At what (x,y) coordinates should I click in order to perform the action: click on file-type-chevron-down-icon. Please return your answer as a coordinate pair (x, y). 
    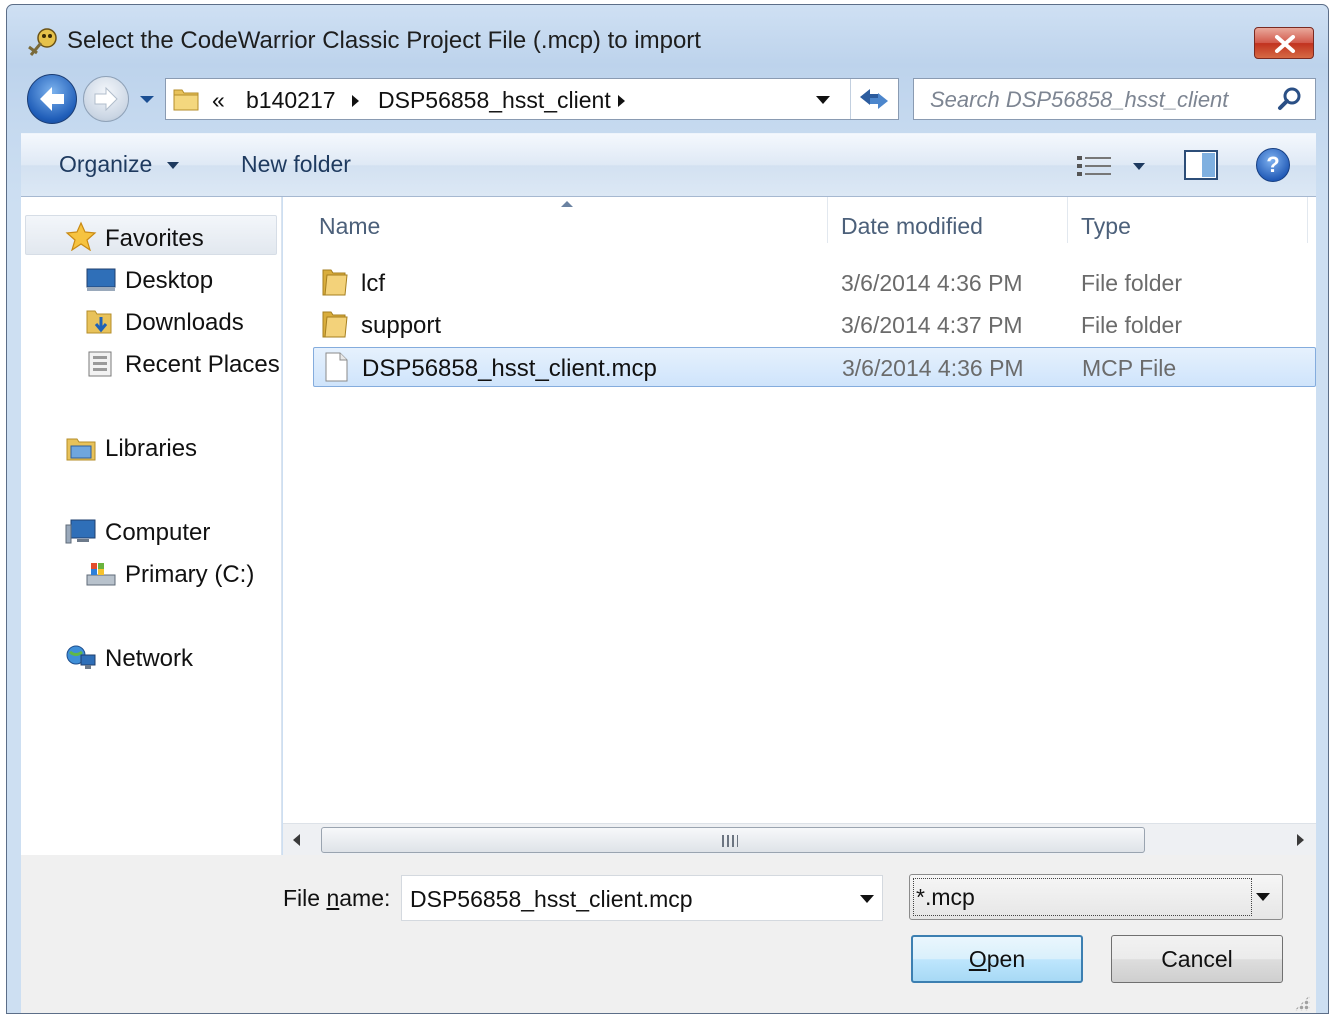
    Looking at the image, I should click on (1263, 897).